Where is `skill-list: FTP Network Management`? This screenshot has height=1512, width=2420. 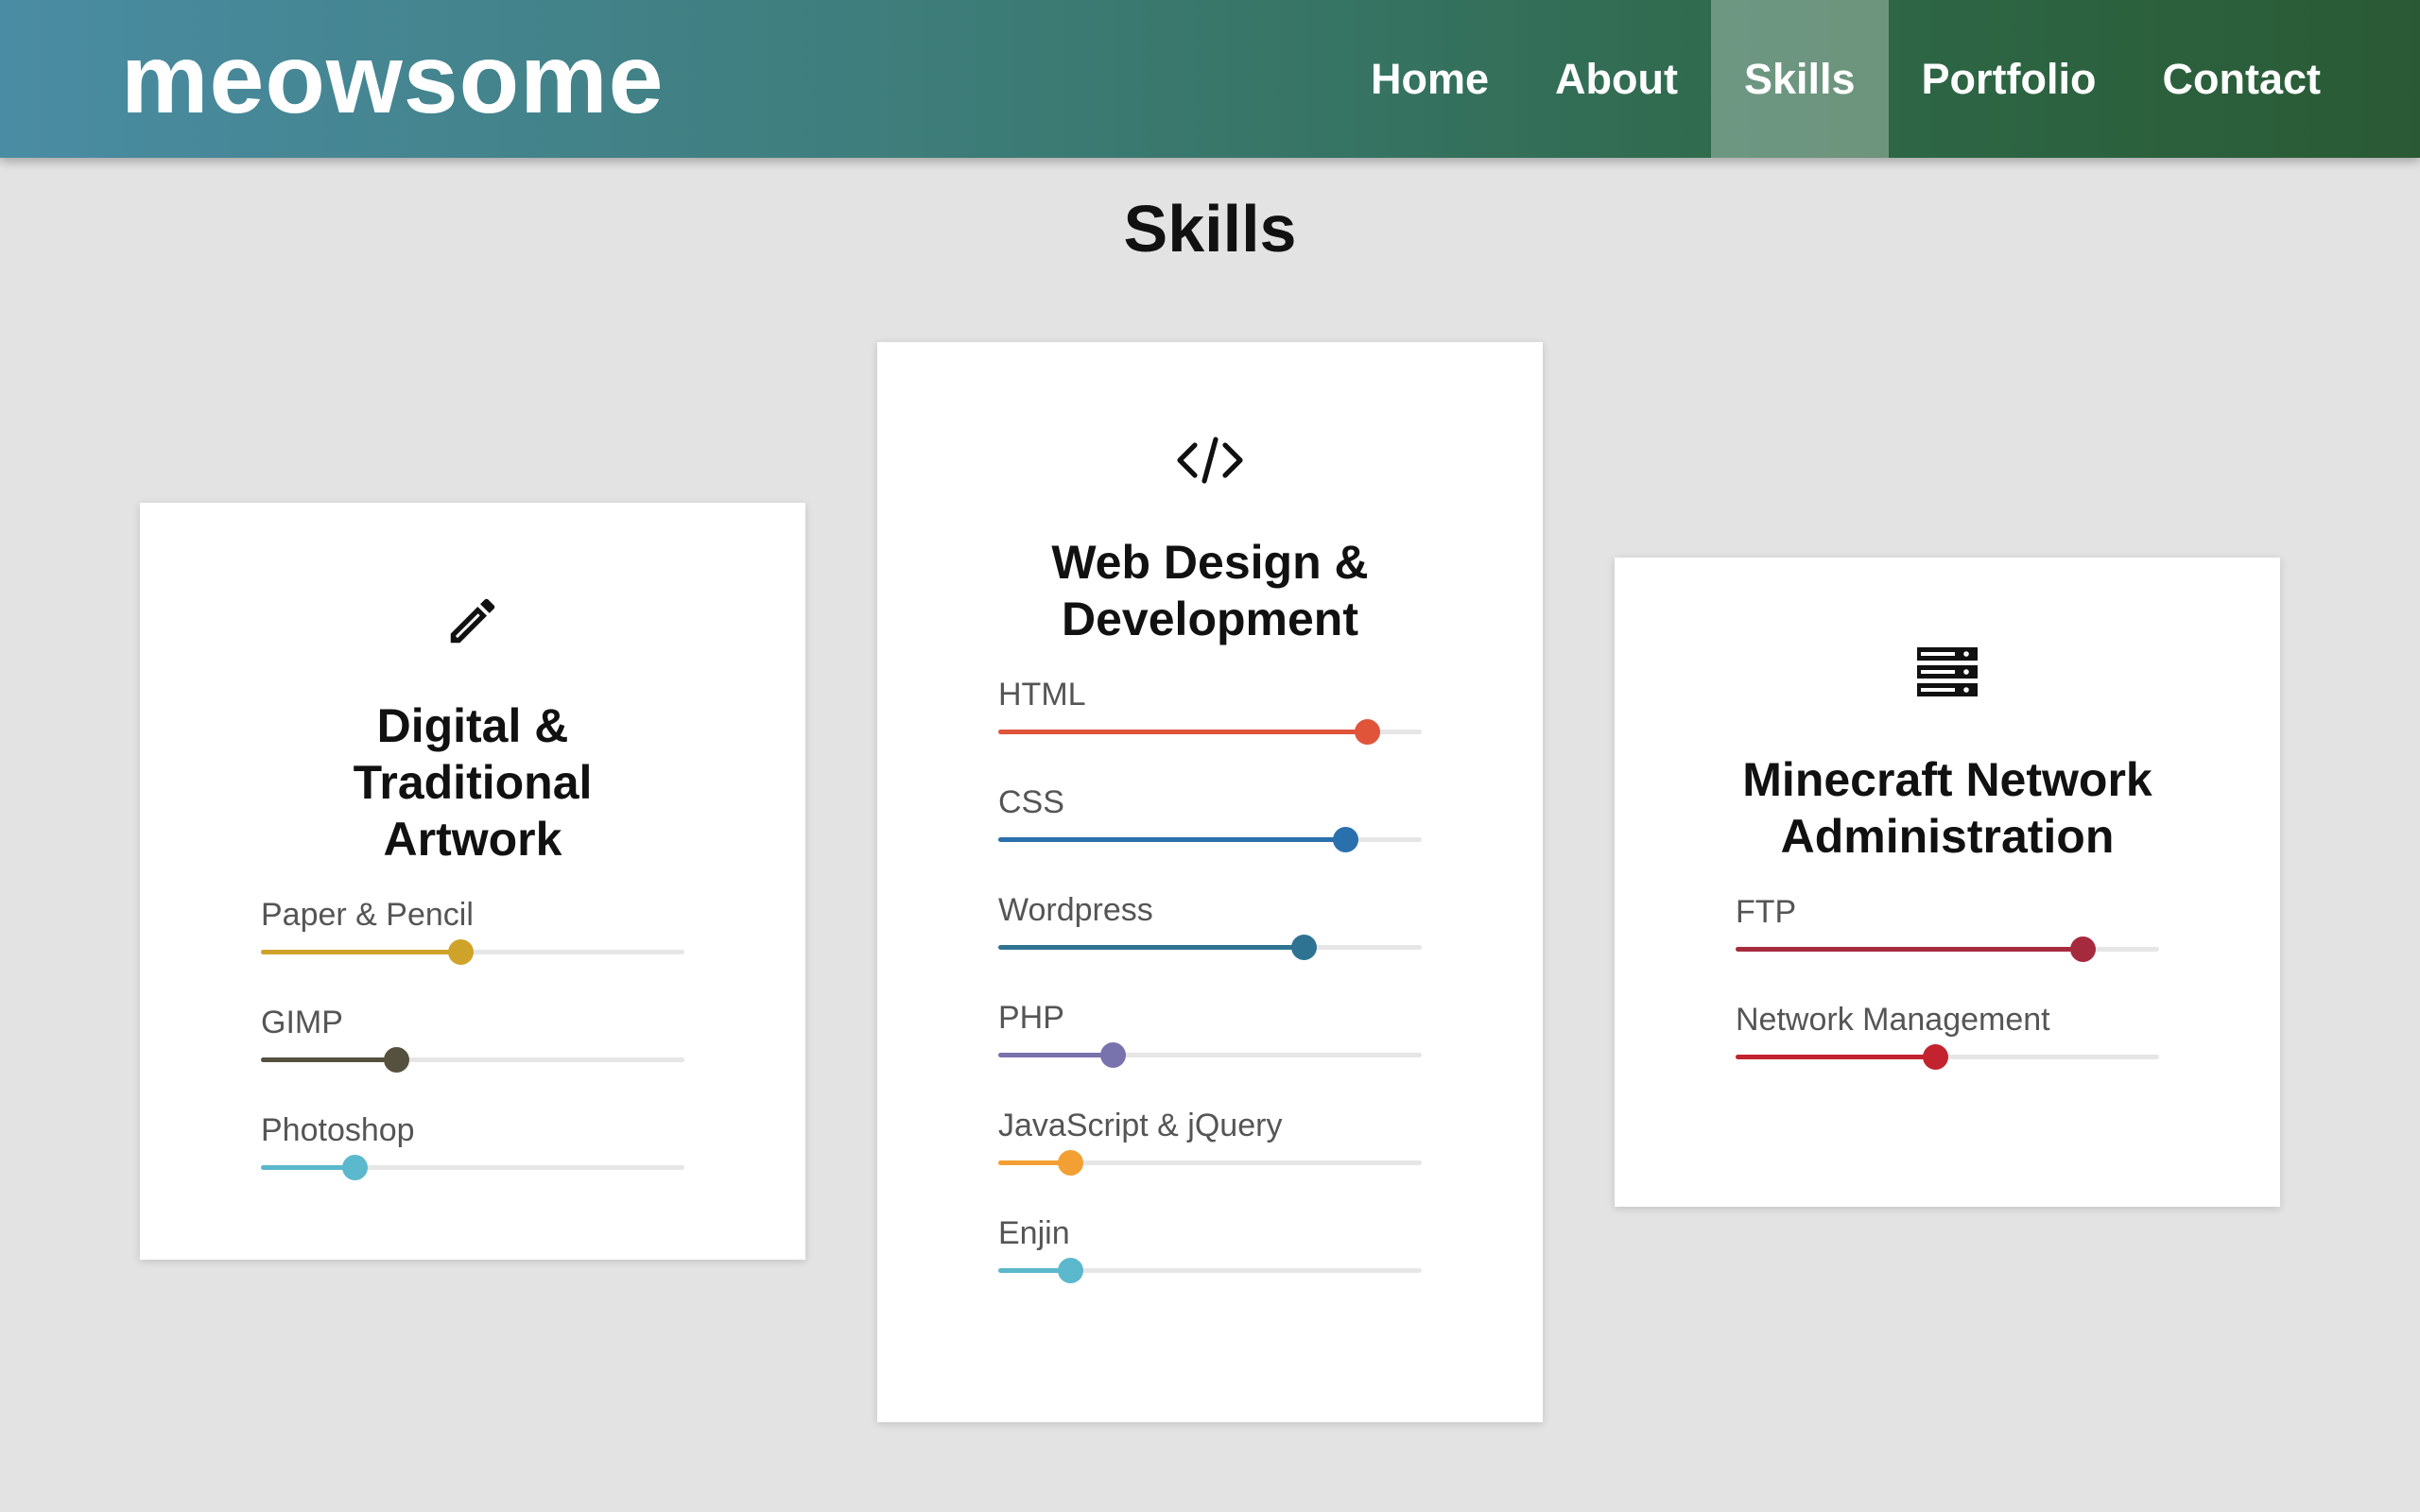 skill-list: FTP Network Management is located at coordinates (1947, 1000).